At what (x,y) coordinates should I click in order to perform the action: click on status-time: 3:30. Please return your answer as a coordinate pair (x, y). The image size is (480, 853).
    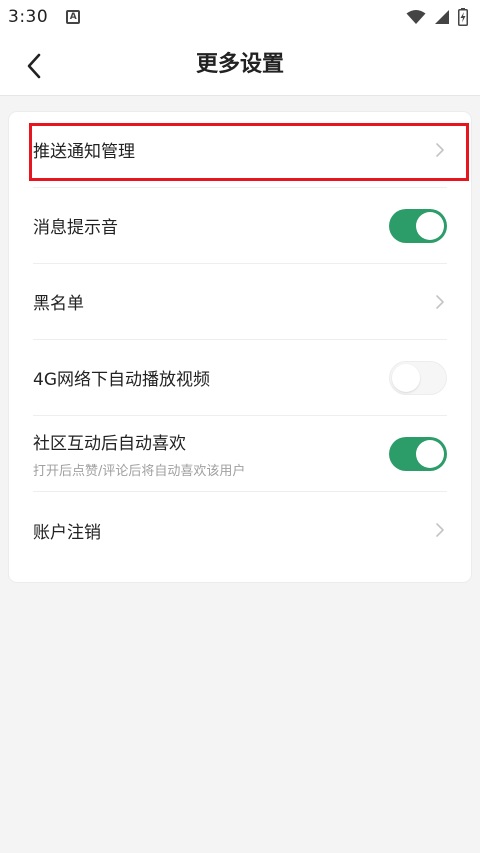
    Looking at the image, I should click on (28, 17).